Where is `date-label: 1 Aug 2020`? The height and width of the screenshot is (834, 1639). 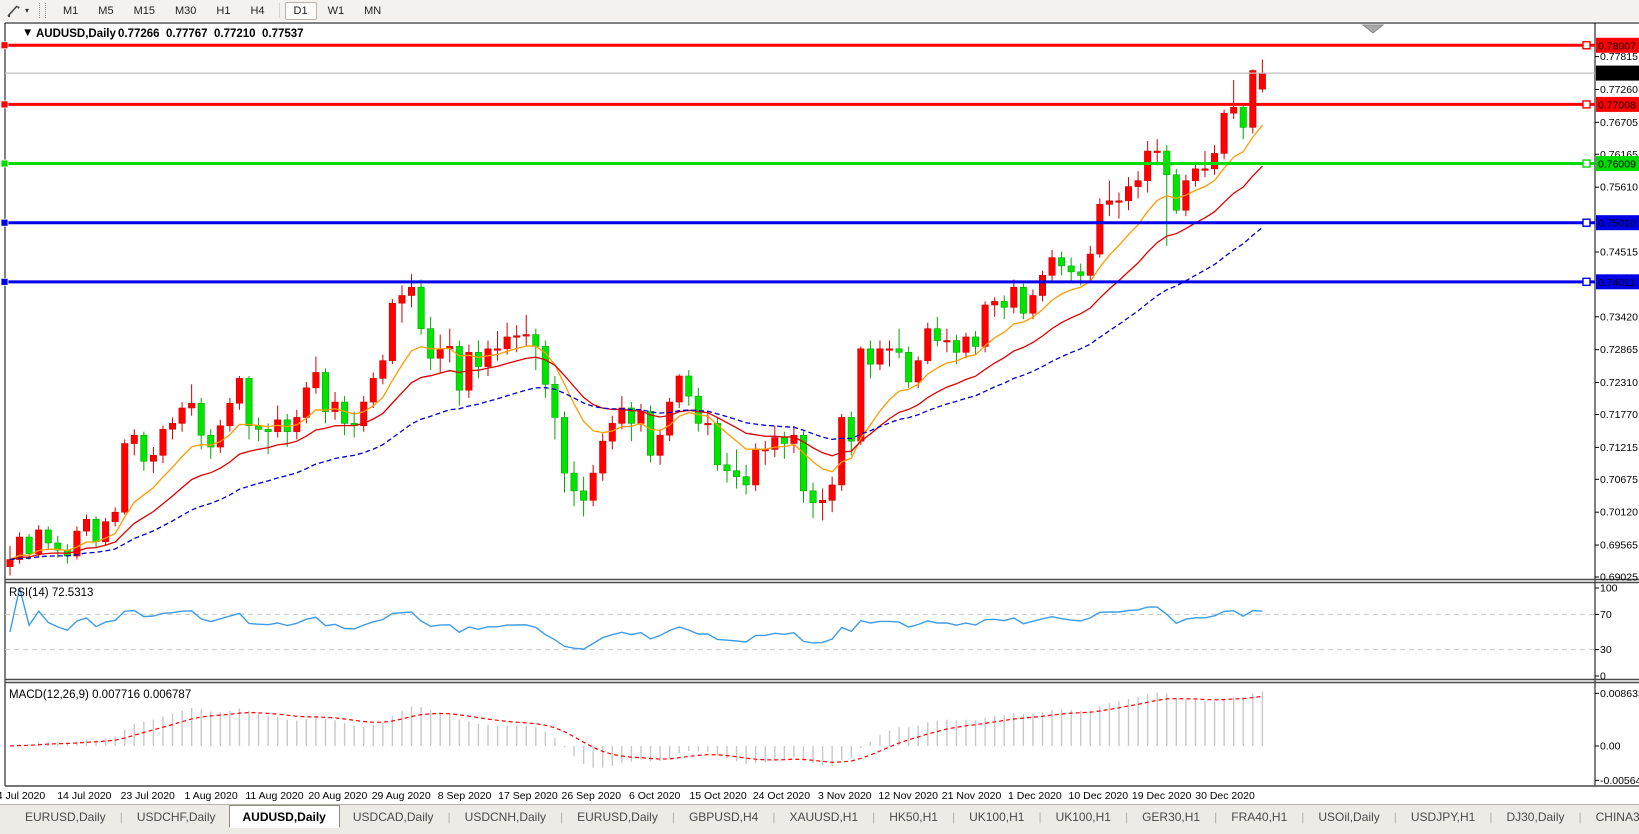 date-label: 1 Aug 2020 is located at coordinates (211, 796).